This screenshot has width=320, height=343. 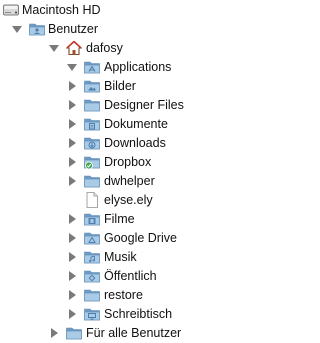 What do you see at coordinates (129, 181) in the screenshot?
I see `tree-row-label: dwhelper` at bounding box center [129, 181].